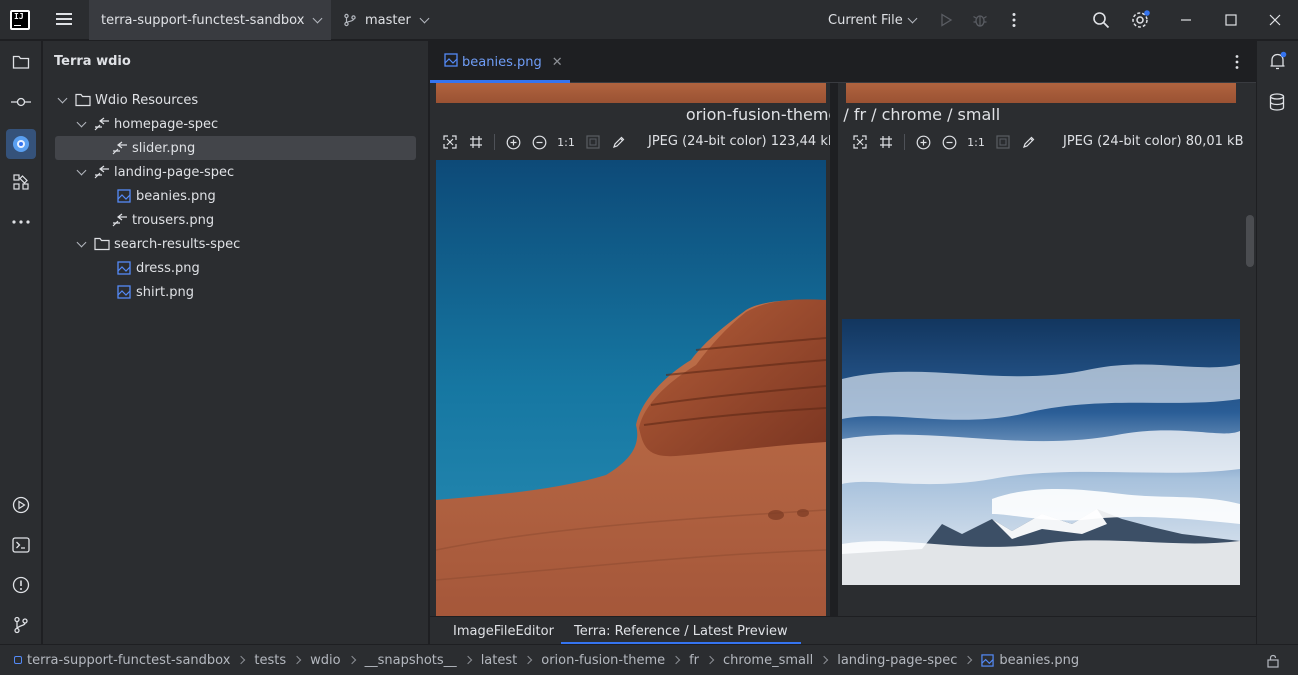 The width and height of the screenshot is (1298, 675). Describe the element at coordinates (20, 20) in the screenshot. I see `intellij-logo: IJ` at that location.